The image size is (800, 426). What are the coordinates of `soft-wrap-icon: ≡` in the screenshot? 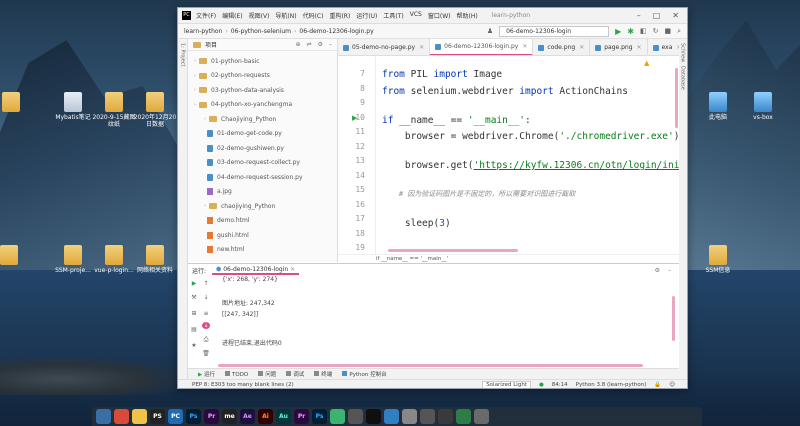 It's located at (206, 313).